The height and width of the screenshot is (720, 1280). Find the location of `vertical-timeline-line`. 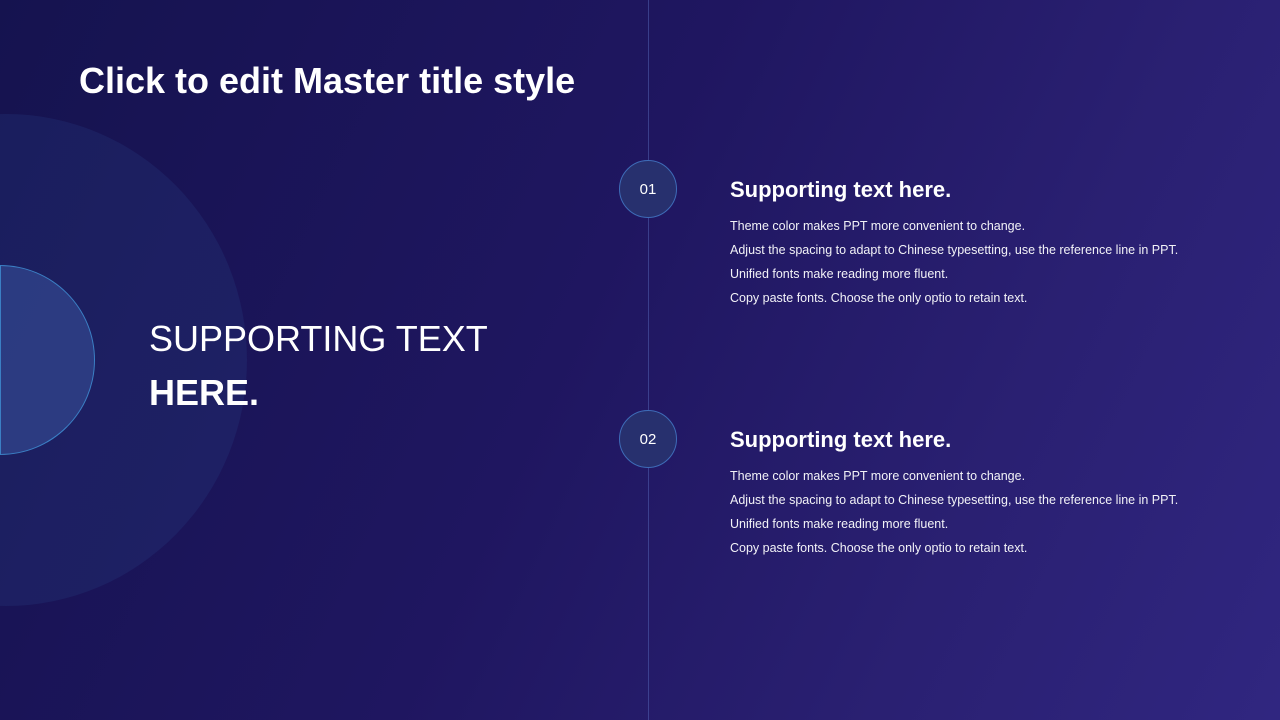

vertical-timeline-line is located at coordinates (648, 360).